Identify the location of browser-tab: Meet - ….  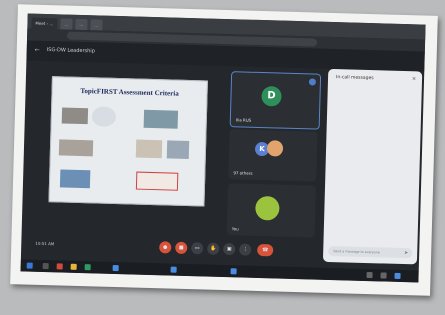
(44, 23).